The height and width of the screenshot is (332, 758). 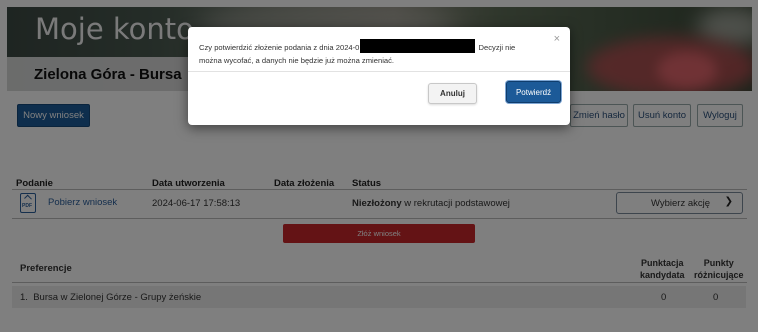 I want to click on redacted-text, so click(x=418, y=46).